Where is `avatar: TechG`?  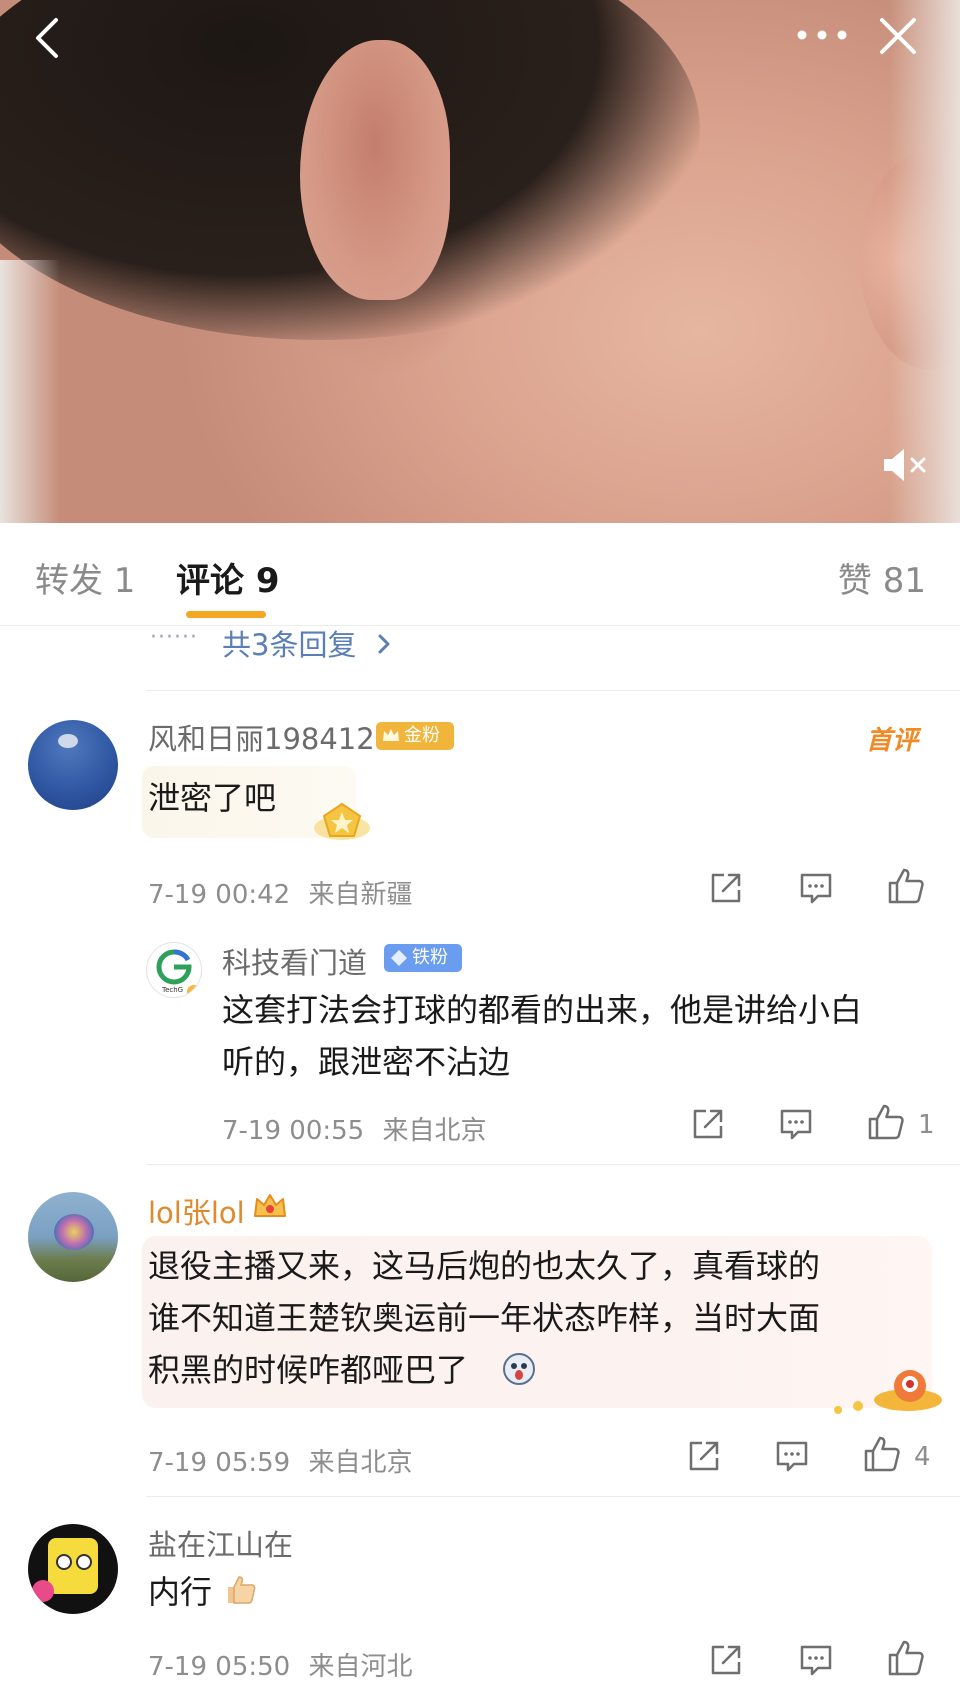 avatar: TechG is located at coordinates (174, 970).